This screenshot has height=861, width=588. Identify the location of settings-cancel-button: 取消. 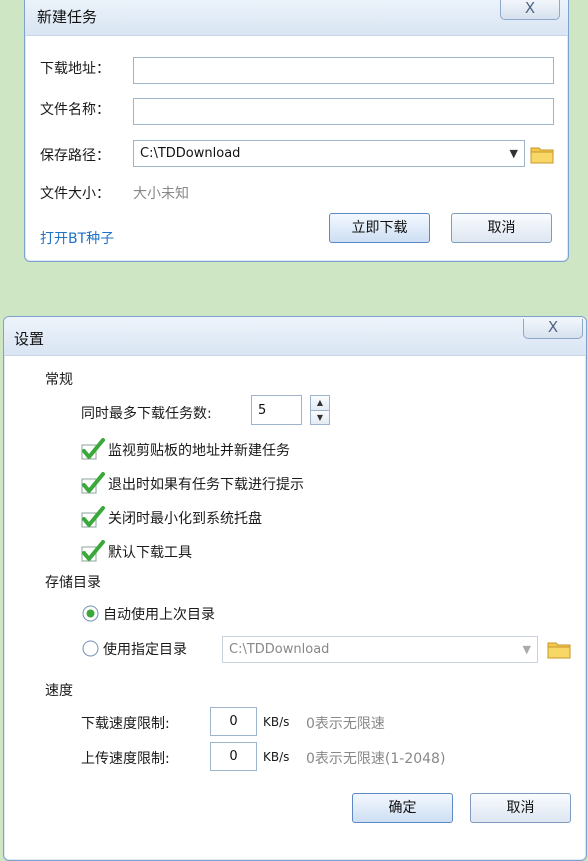
(520, 808).